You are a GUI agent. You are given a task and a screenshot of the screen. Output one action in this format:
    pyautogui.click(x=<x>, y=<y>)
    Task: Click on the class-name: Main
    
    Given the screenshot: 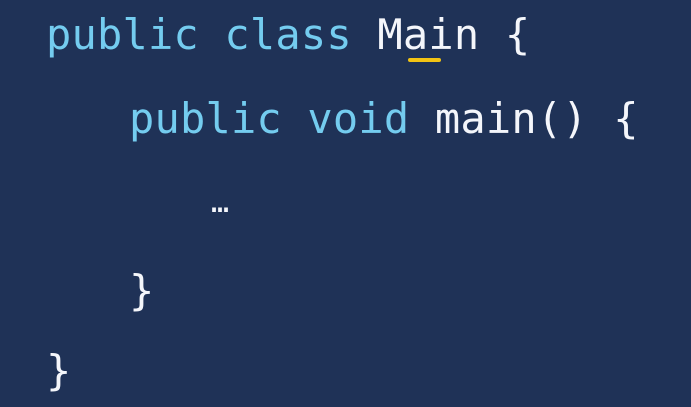 What is the action you would take?
    pyautogui.click(x=428, y=34)
    